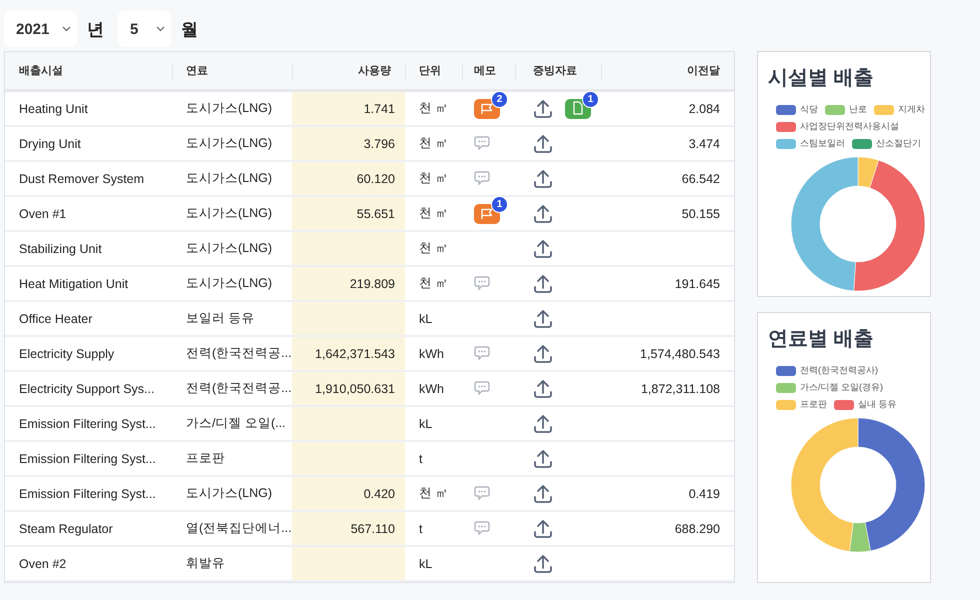  Describe the element at coordinates (697, 283) in the screenshot. I see `table-cell: 191.645` at that location.